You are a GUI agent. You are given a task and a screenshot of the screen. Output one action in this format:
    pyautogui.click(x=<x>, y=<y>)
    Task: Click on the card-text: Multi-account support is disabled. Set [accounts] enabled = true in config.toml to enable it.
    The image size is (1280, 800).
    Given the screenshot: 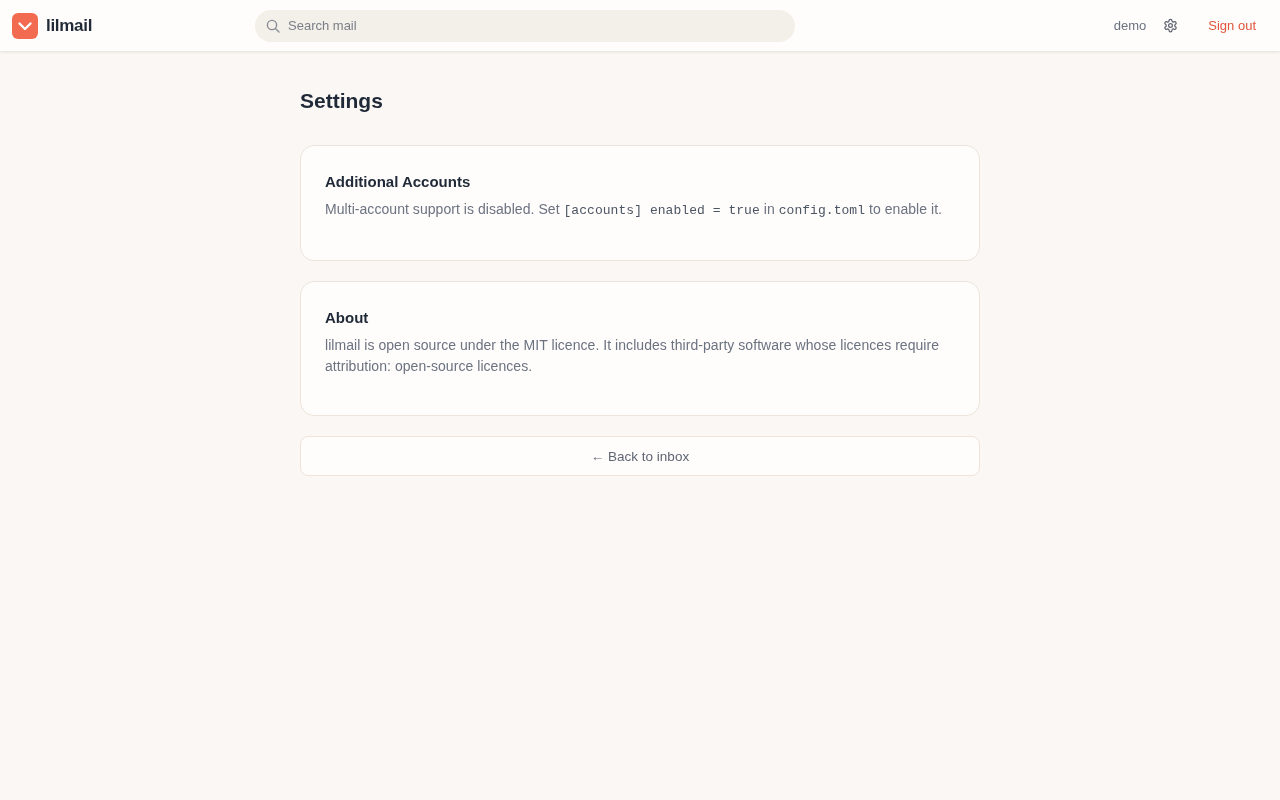 What is the action you would take?
    pyautogui.click(x=634, y=210)
    